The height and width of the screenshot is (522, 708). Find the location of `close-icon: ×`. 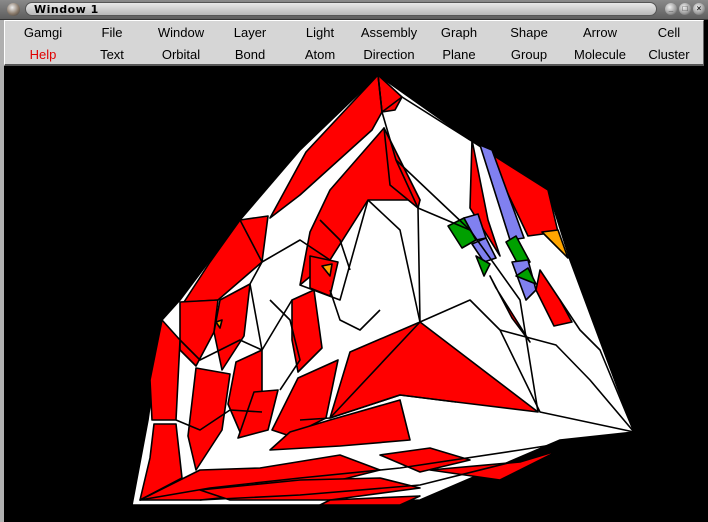

close-icon: × is located at coordinates (699, 9).